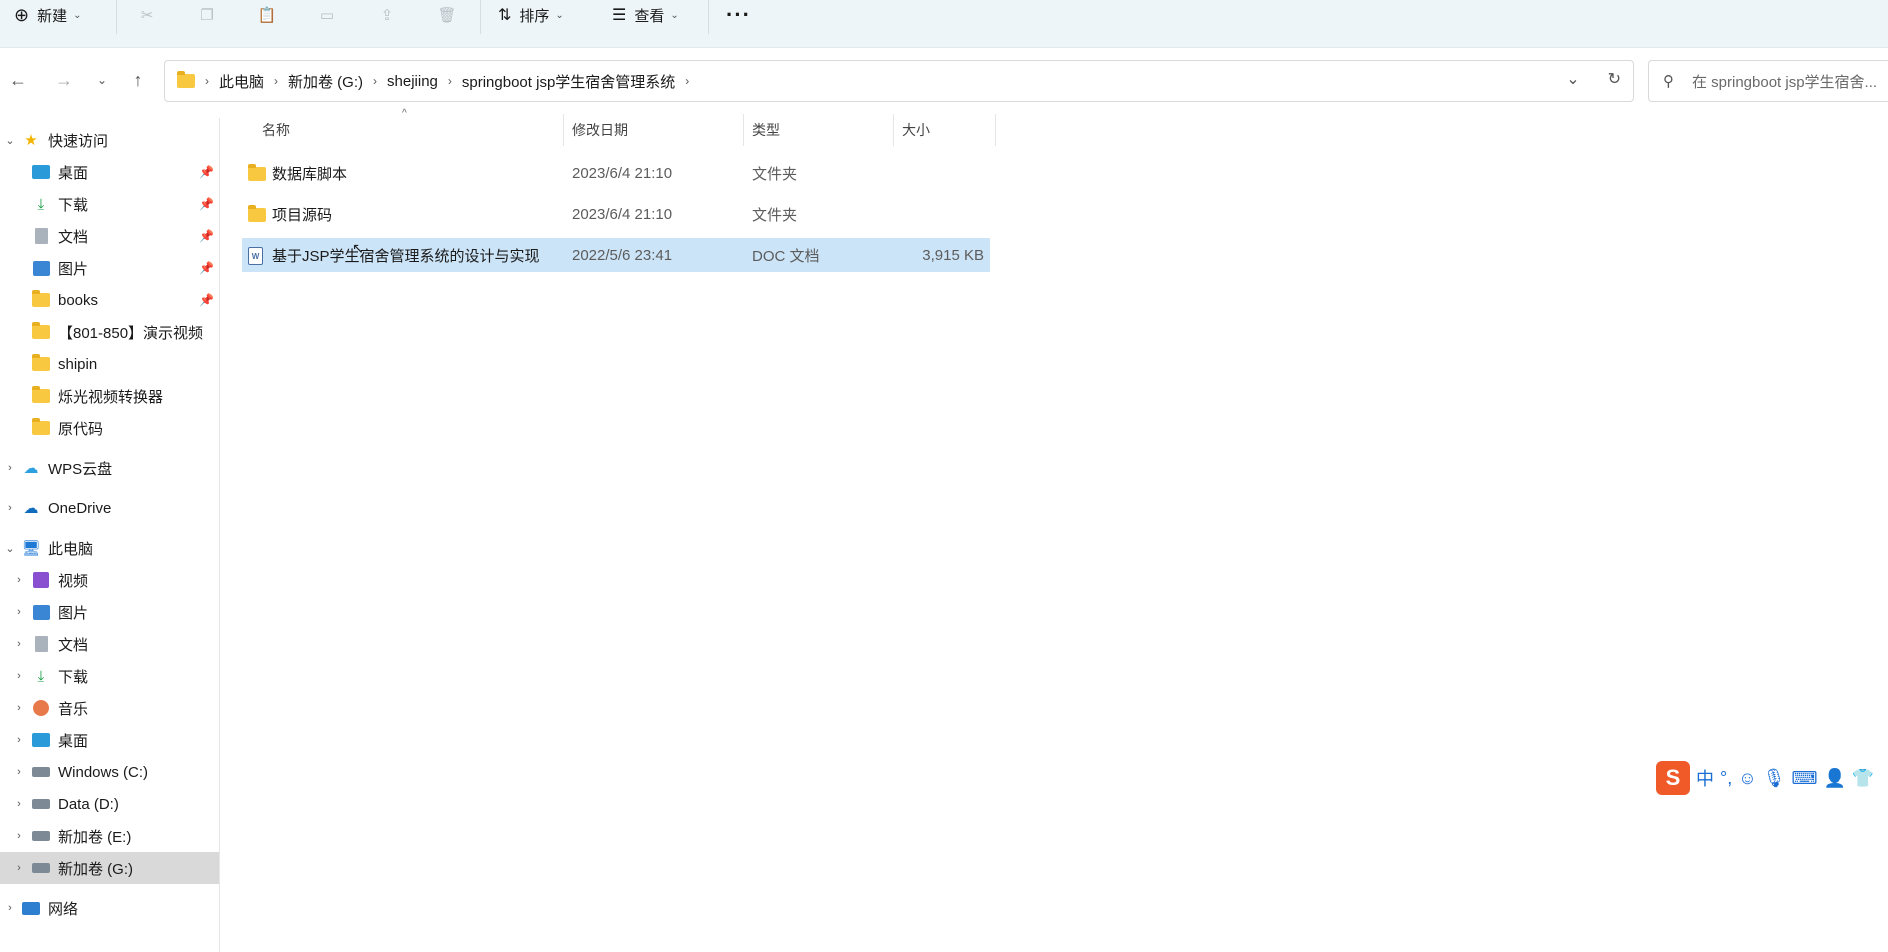 This screenshot has width=1888, height=952. What do you see at coordinates (109, 204) in the screenshot?
I see `sidebar-item-downloads: ⤓ 下载 📌` at bounding box center [109, 204].